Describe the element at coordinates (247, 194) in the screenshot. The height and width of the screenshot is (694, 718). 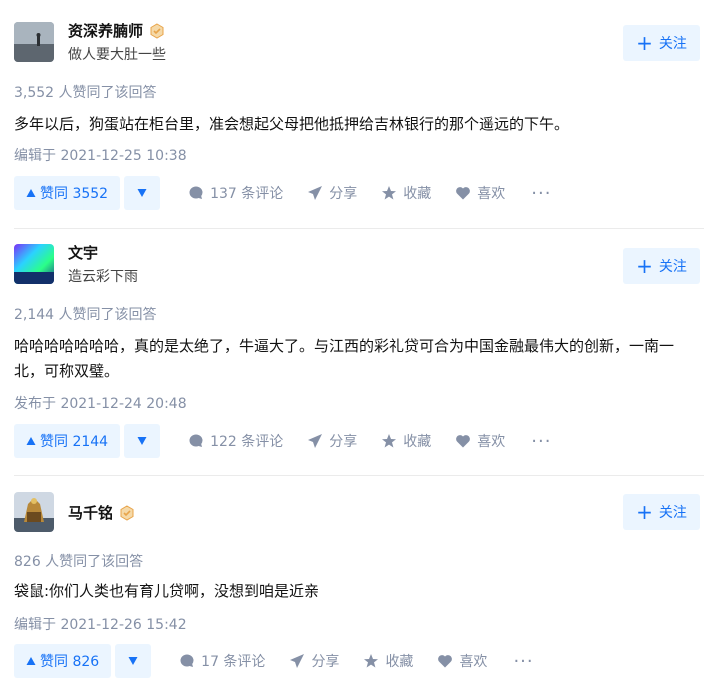
I see `comment-label: 137 条评论` at that location.